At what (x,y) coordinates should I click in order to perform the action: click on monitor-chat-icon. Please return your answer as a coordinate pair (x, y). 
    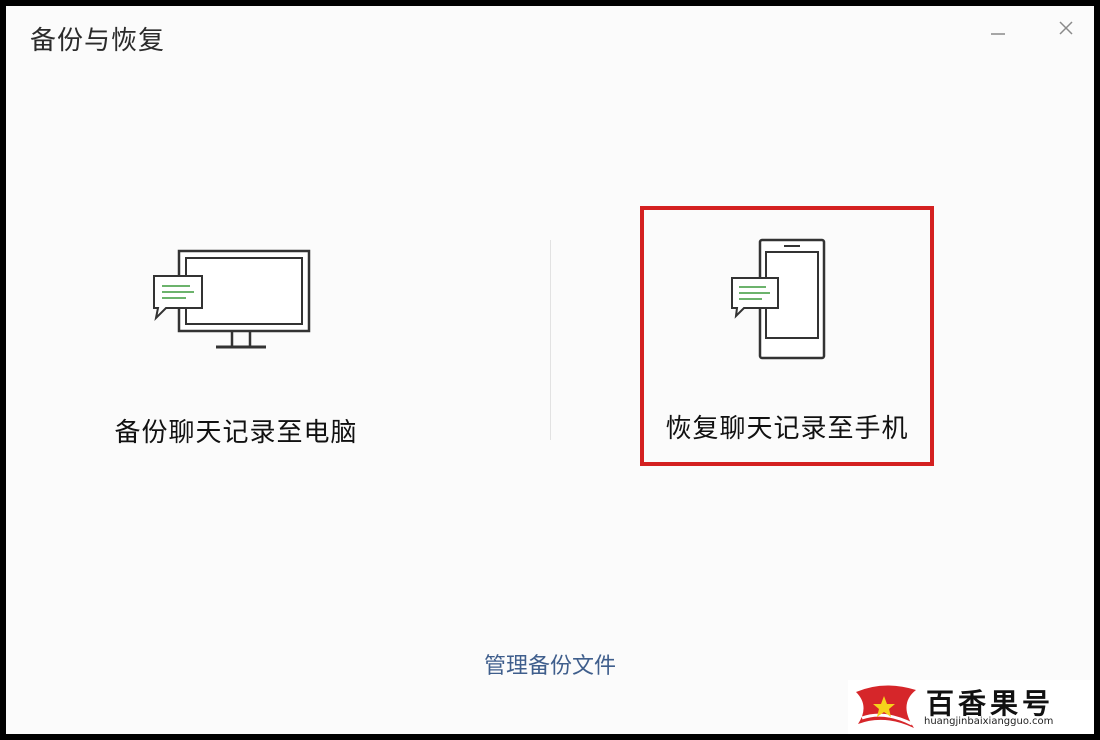
    Looking at the image, I should click on (232, 299).